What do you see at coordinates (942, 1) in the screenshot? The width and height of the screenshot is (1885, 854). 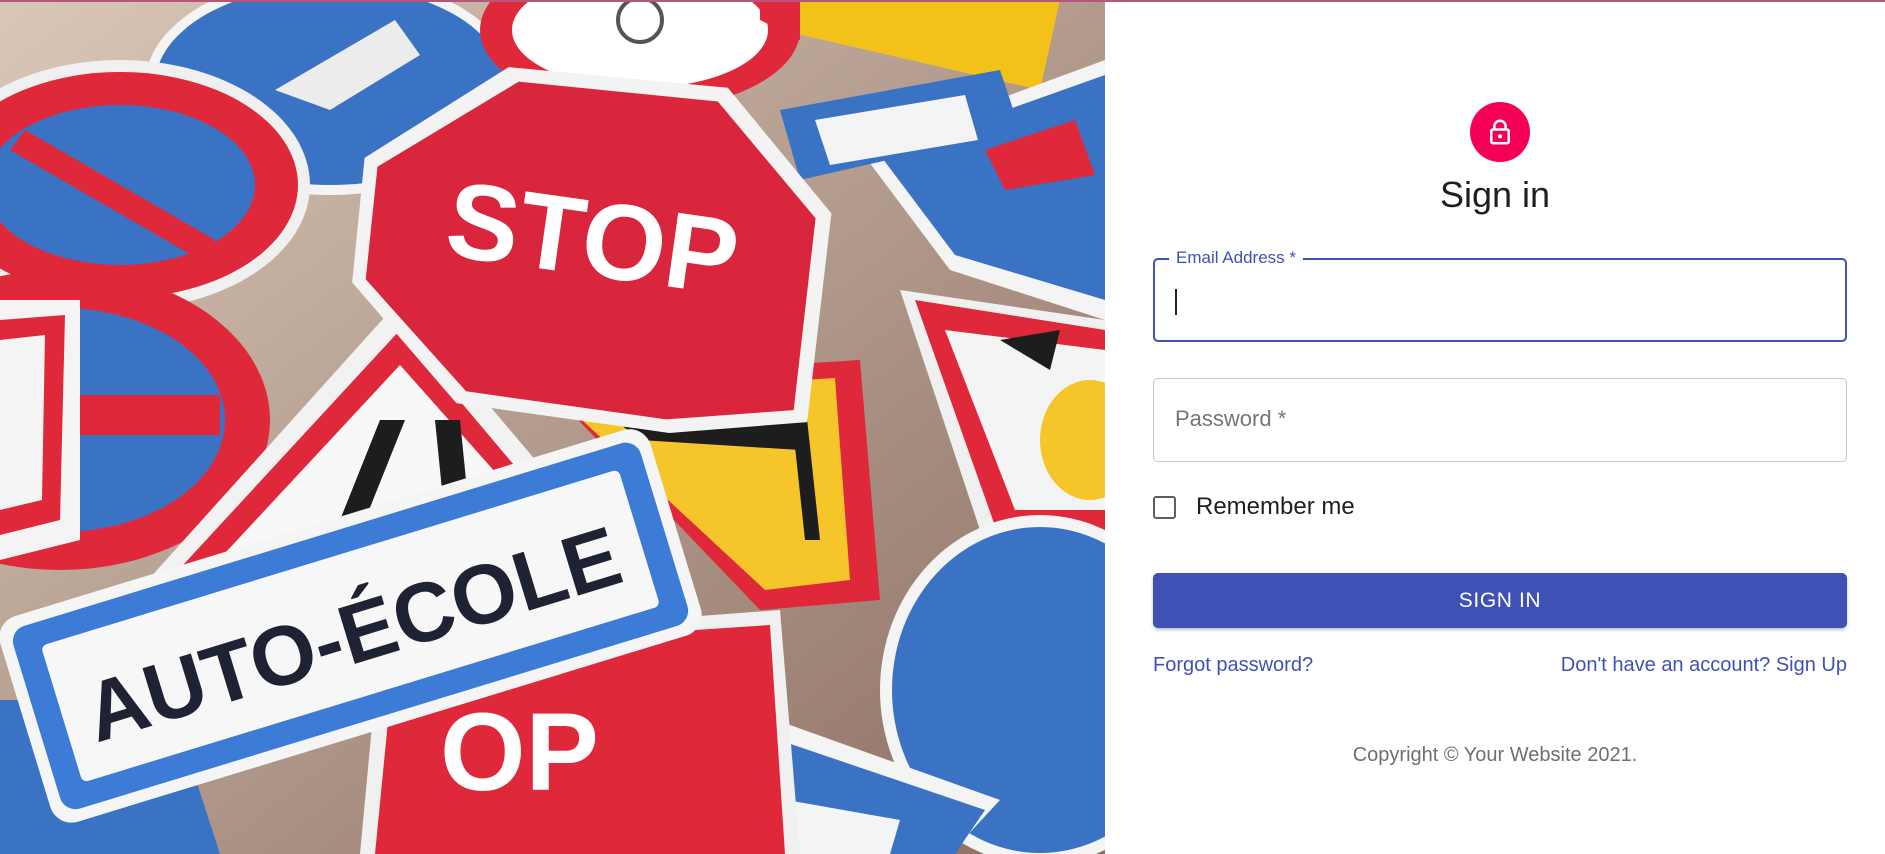 I see `top-accent-line` at bounding box center [942, 1].